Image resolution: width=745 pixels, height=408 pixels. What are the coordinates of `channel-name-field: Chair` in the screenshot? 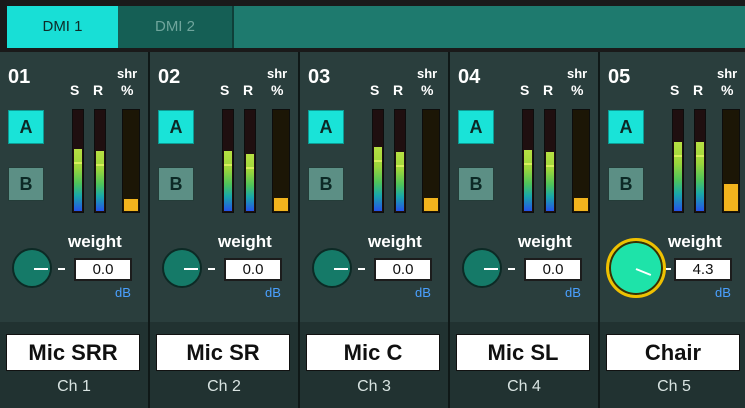 It's located at (673, 352).